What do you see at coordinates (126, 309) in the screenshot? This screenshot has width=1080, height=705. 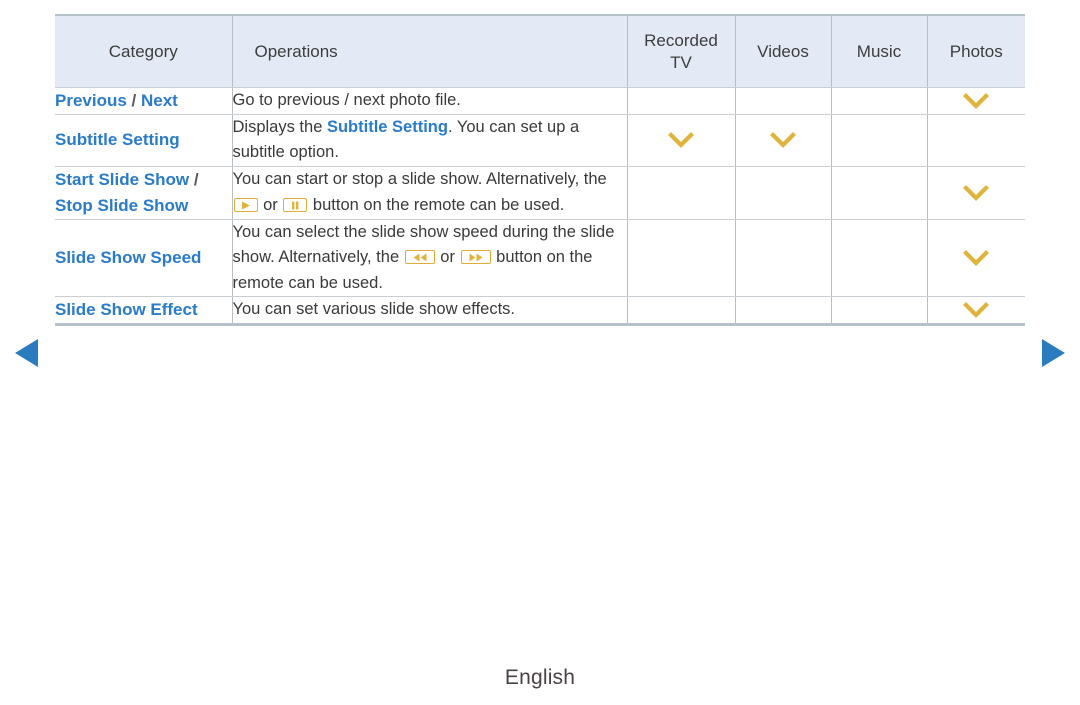 I see `category-link: Slide Show Effect` at bounding box center [126, 309].